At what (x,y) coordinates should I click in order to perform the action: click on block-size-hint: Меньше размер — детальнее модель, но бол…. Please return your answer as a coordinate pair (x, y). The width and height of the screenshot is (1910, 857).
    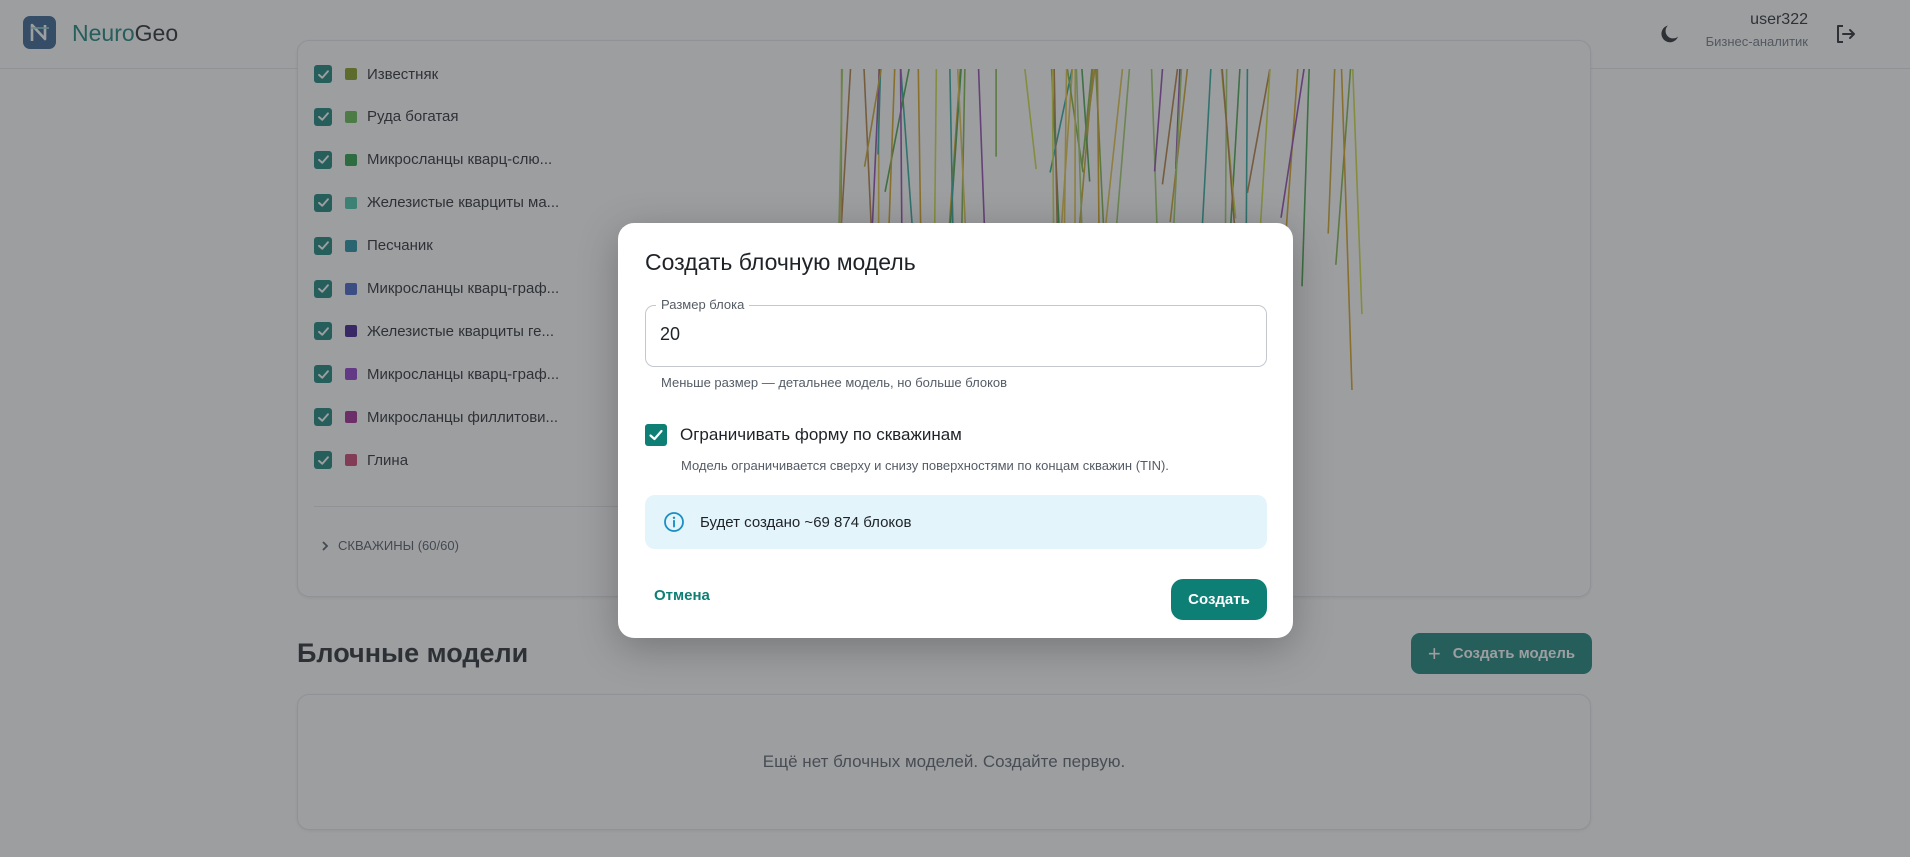
    Looking at the image, I should click on (834, 382).